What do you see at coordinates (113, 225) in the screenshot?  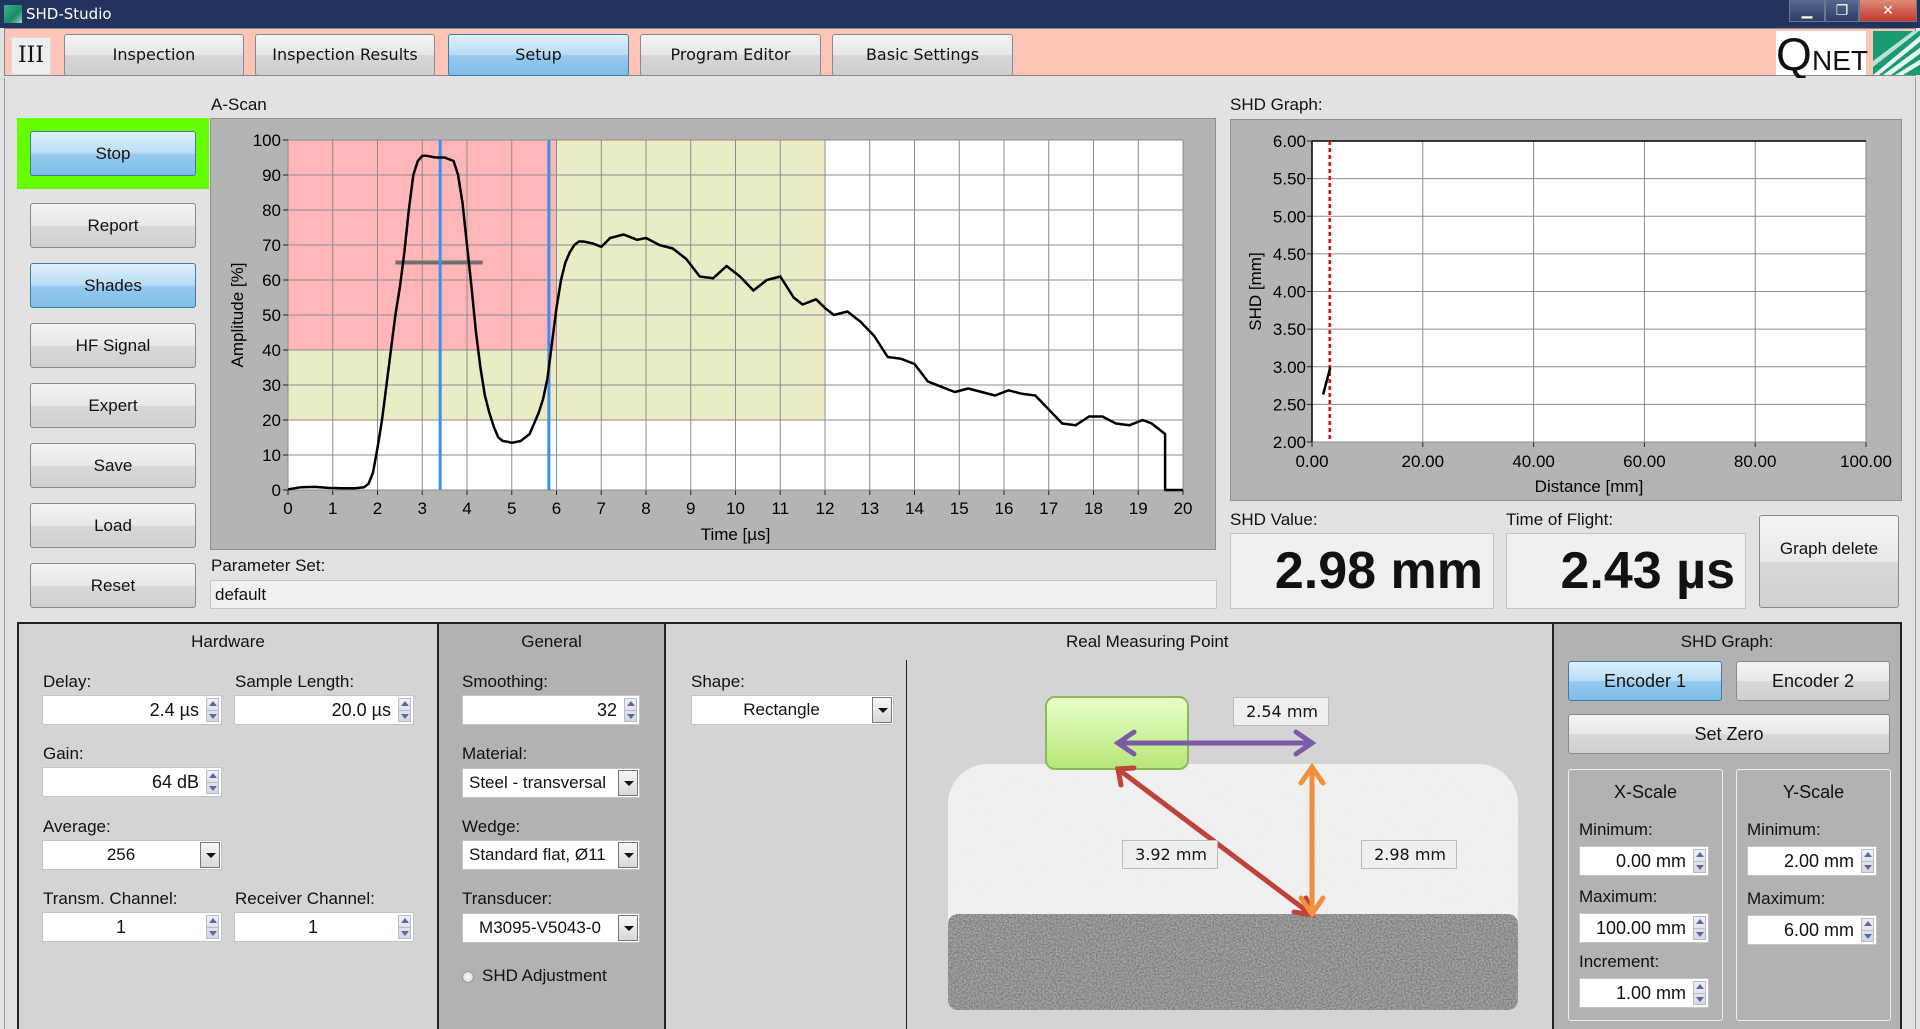 I see `report-button: Report` at bounding box center [113, 225].